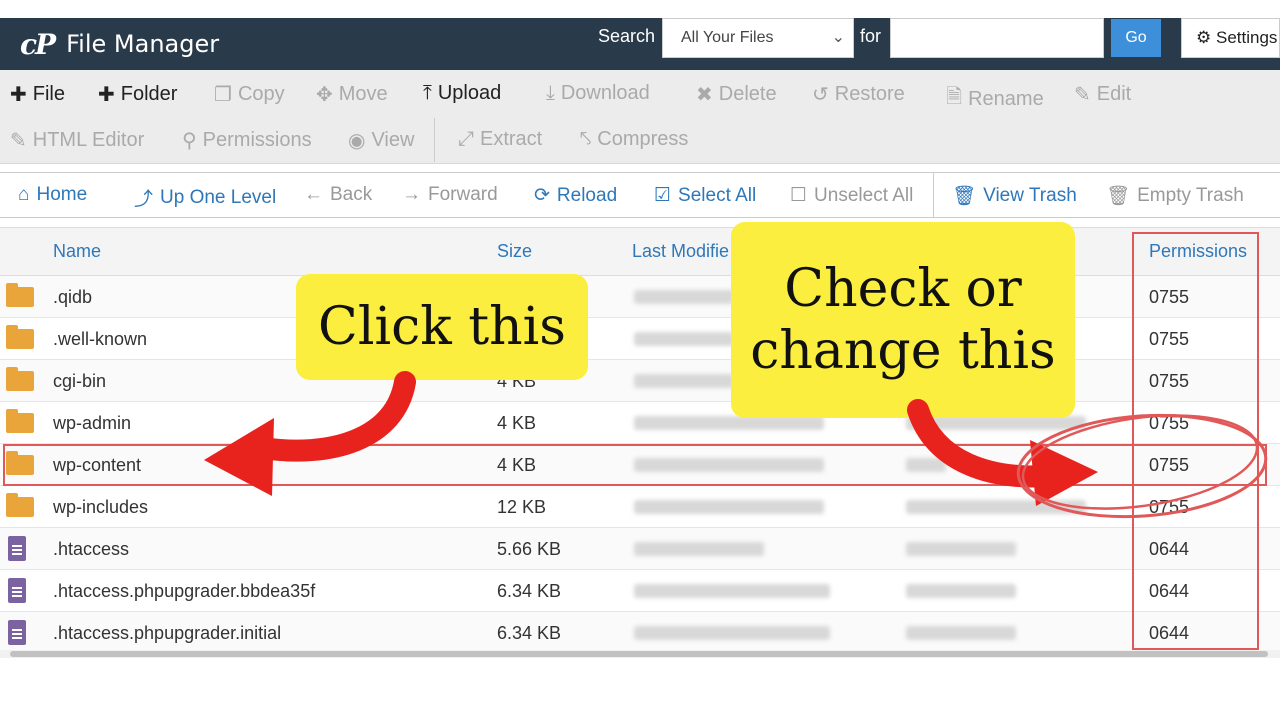 The height and width of the screenshot is (720, 1280). I want to click on unselect-all-button: ☐ Unselect All, so click(851, 195).